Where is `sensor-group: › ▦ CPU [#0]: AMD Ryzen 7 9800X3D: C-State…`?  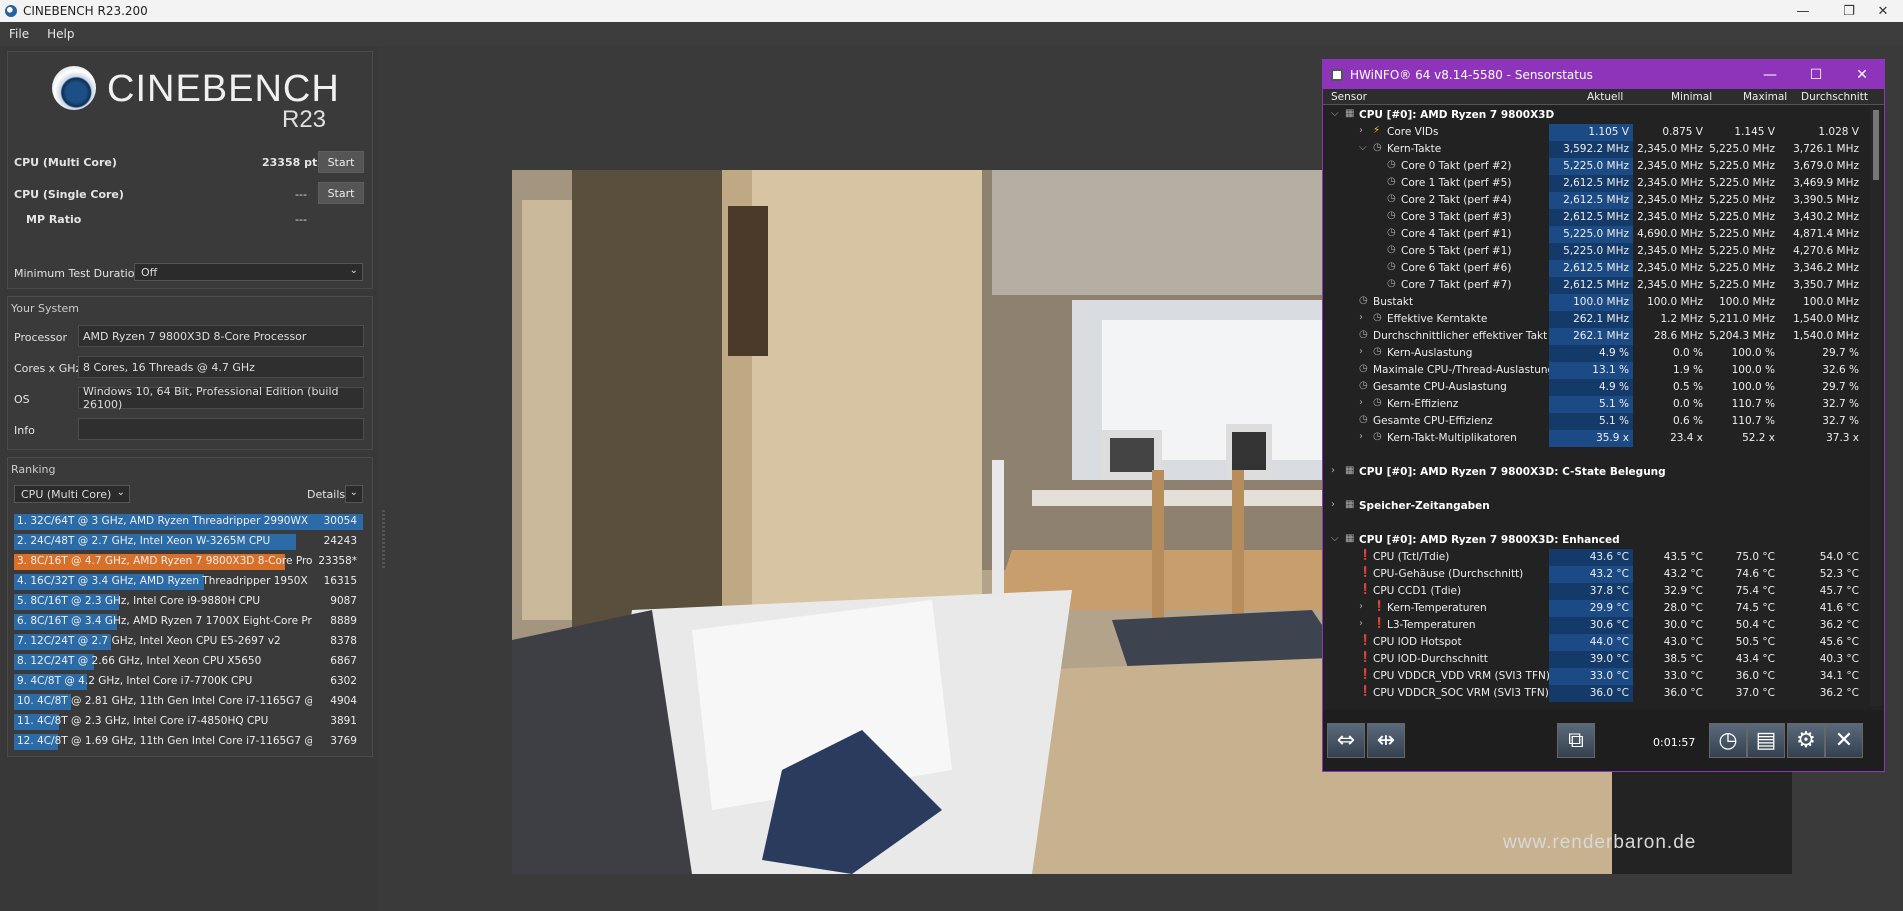
sensor-group: › ▦ CPU [#0]: AMD Ryzen 7 9800X3D: C-State… is located at coordinates (1595, 472).